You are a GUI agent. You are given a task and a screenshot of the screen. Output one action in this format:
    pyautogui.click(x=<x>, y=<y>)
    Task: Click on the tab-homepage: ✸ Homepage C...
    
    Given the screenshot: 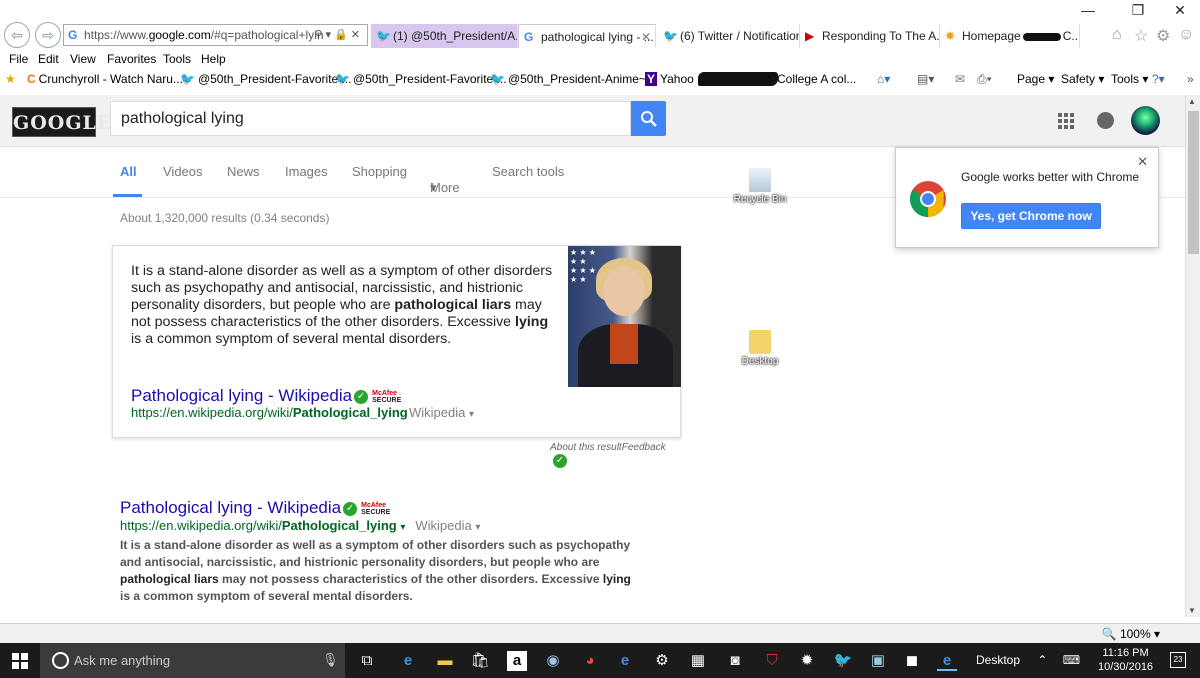 What is the action you would take?
    pyautogui.click(x=1010, y=36)
    